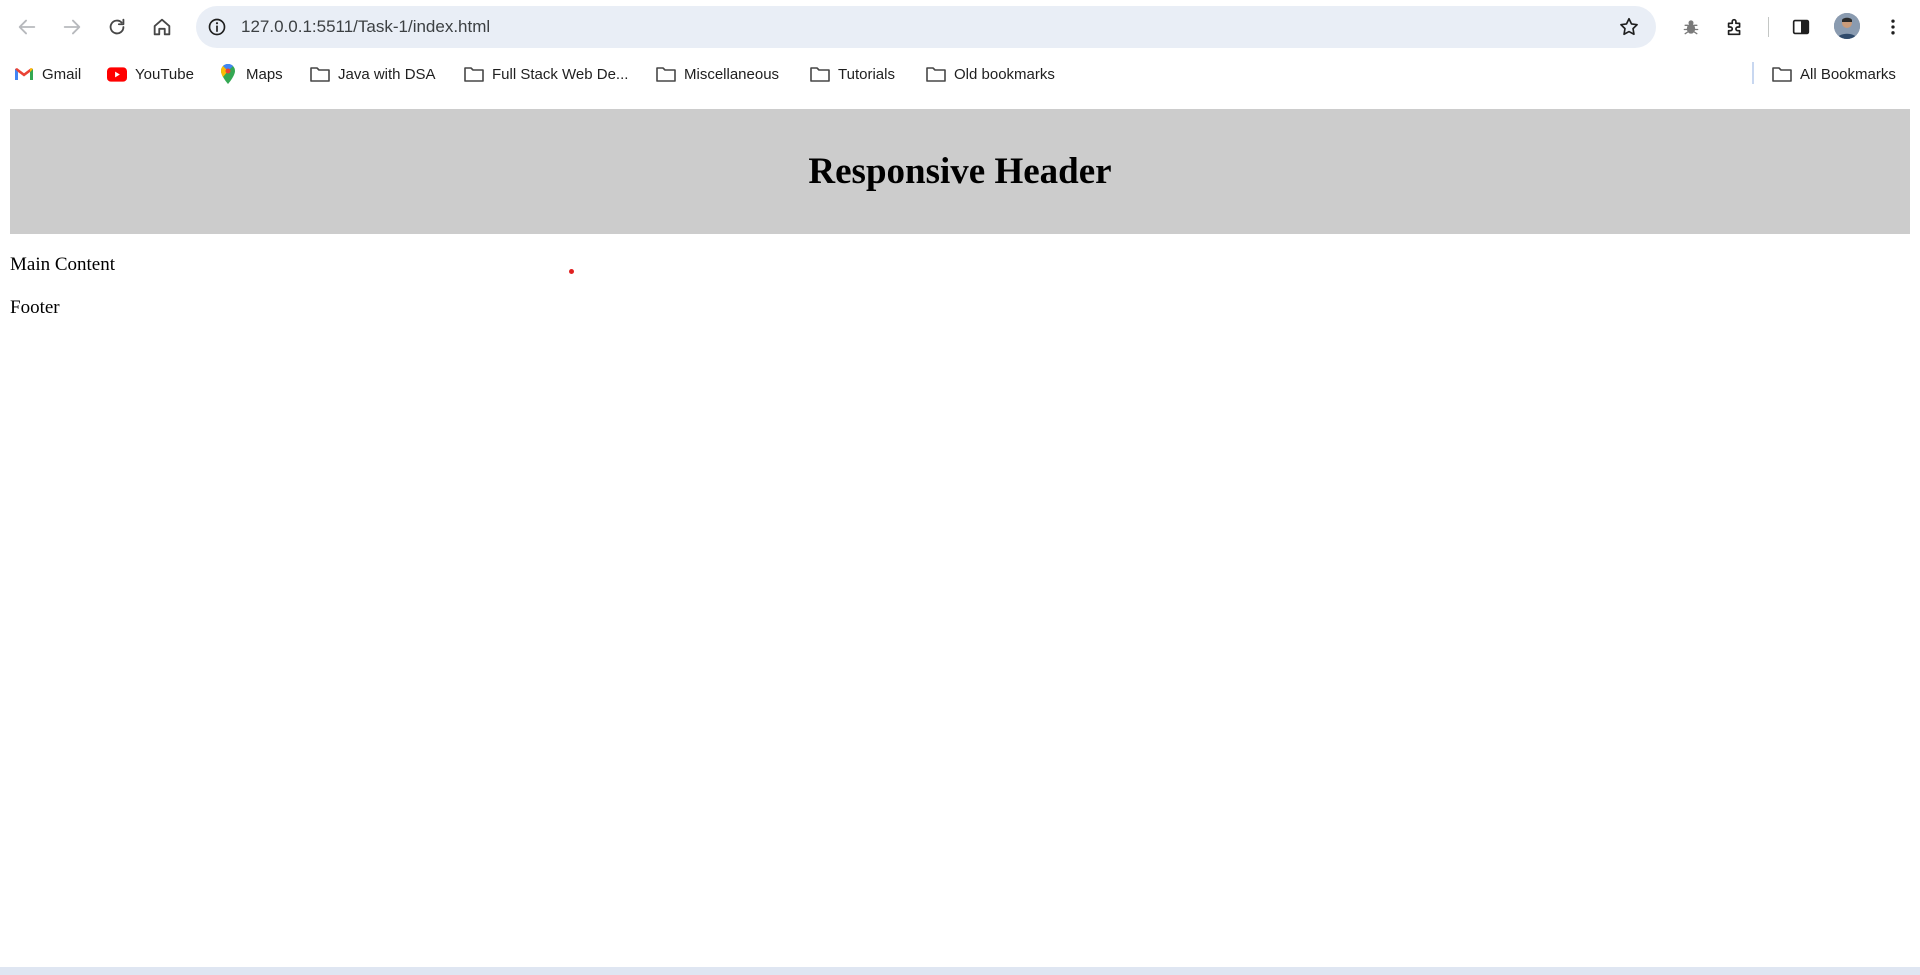 The width and height of the screenshot is (1920, 975). What do you see at coordinates (926, 27) in the screenshot?
I see `address-bar: 127.0.0.1:5511/Task-1/index.html` at bounding box center [926, 27].